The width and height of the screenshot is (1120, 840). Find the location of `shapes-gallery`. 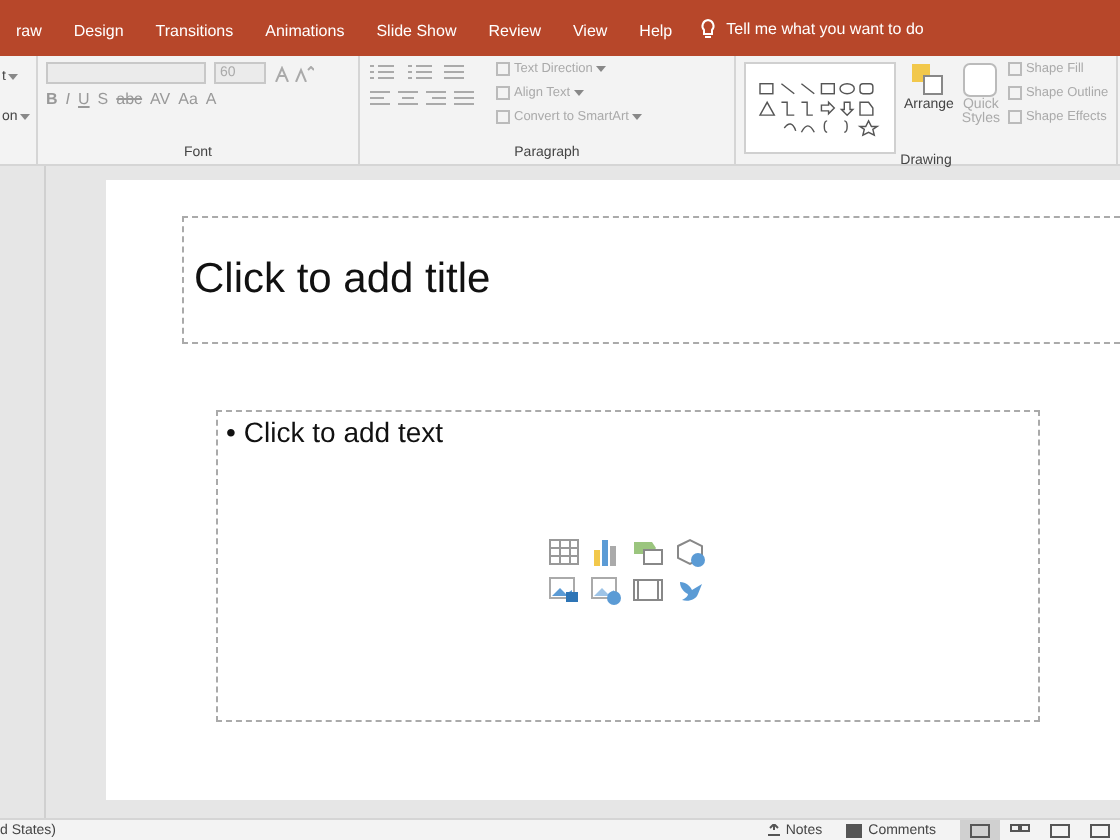

shapes-gallery is located at coordinates (820, 108).